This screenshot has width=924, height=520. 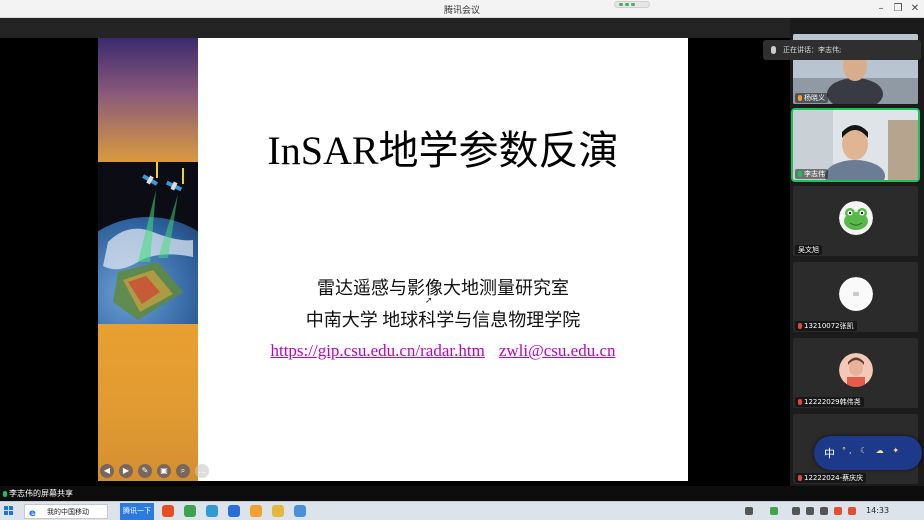 What do you see at coordinates (831, 478) in the screenshot?
I see `participant-name: 12222024-蔡庆庆` at bounding box center [831, 478].